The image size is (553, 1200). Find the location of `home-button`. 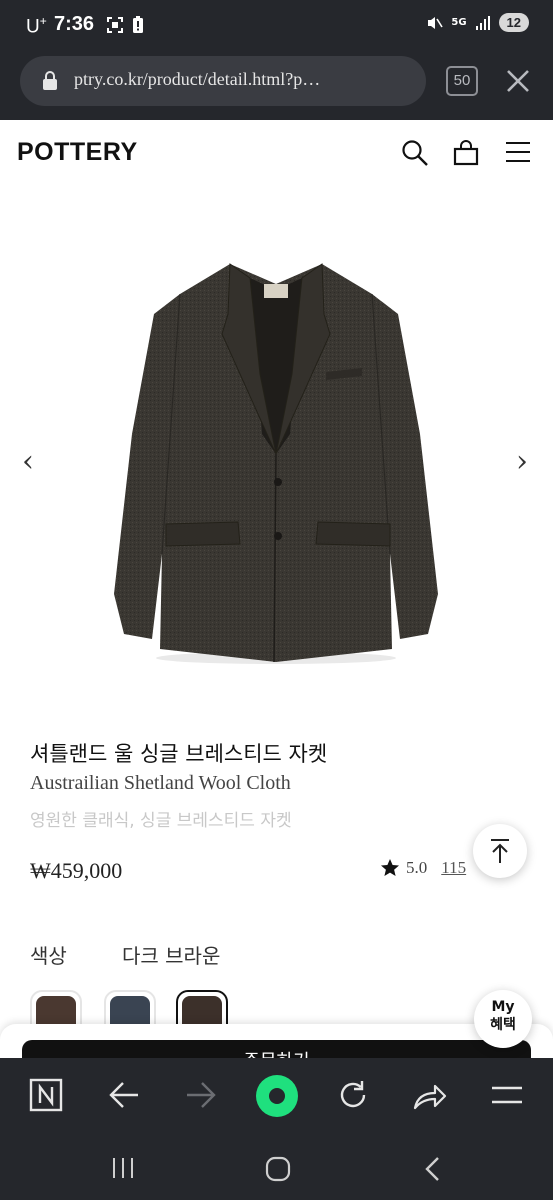

home-button is located at coordinates (277, 1096).